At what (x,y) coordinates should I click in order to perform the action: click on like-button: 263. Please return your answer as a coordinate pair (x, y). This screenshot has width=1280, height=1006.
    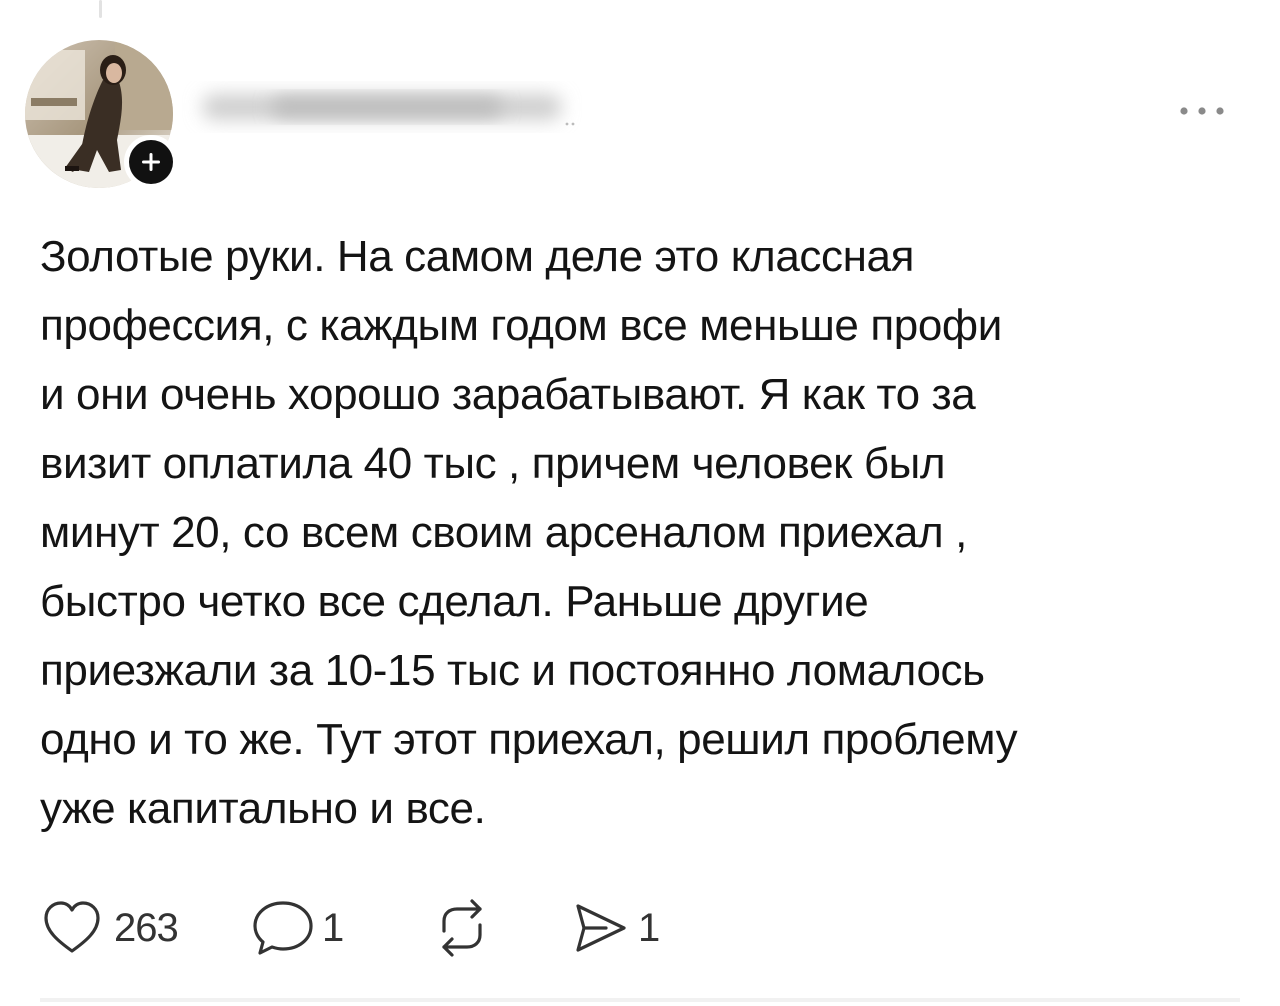
    Looking at the image, I should click on (145, 928).